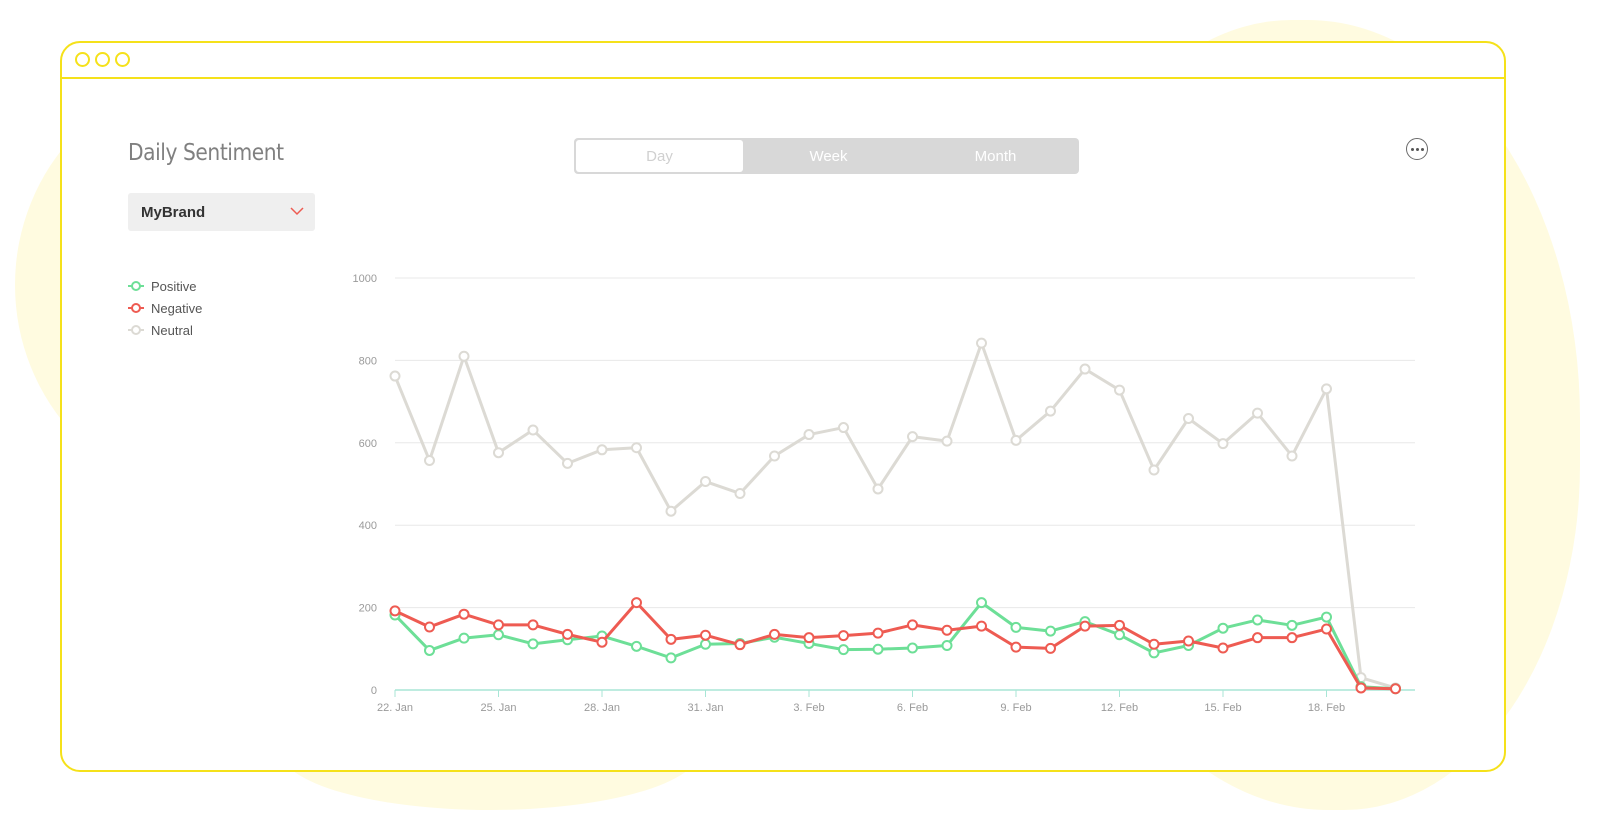 This screenshot has height=830, width=1600. I want to click on legend-item-negative: Negative, so click(165, 308).